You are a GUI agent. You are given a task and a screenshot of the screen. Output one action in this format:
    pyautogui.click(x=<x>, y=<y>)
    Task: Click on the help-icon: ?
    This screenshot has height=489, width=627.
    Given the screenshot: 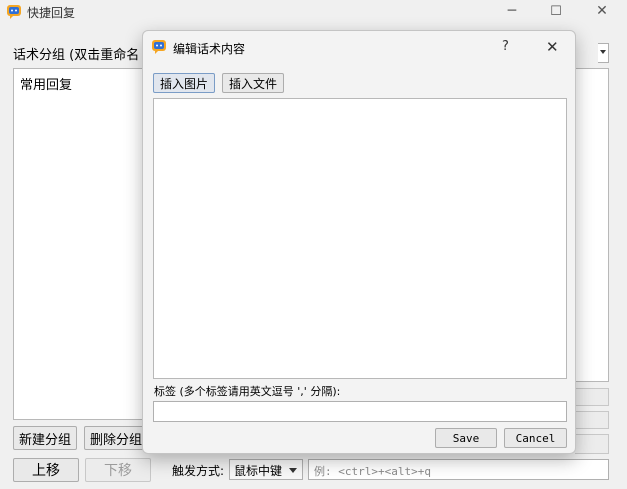 What is the action you would take?
    pyautogui.click(x=505, y=46)
    